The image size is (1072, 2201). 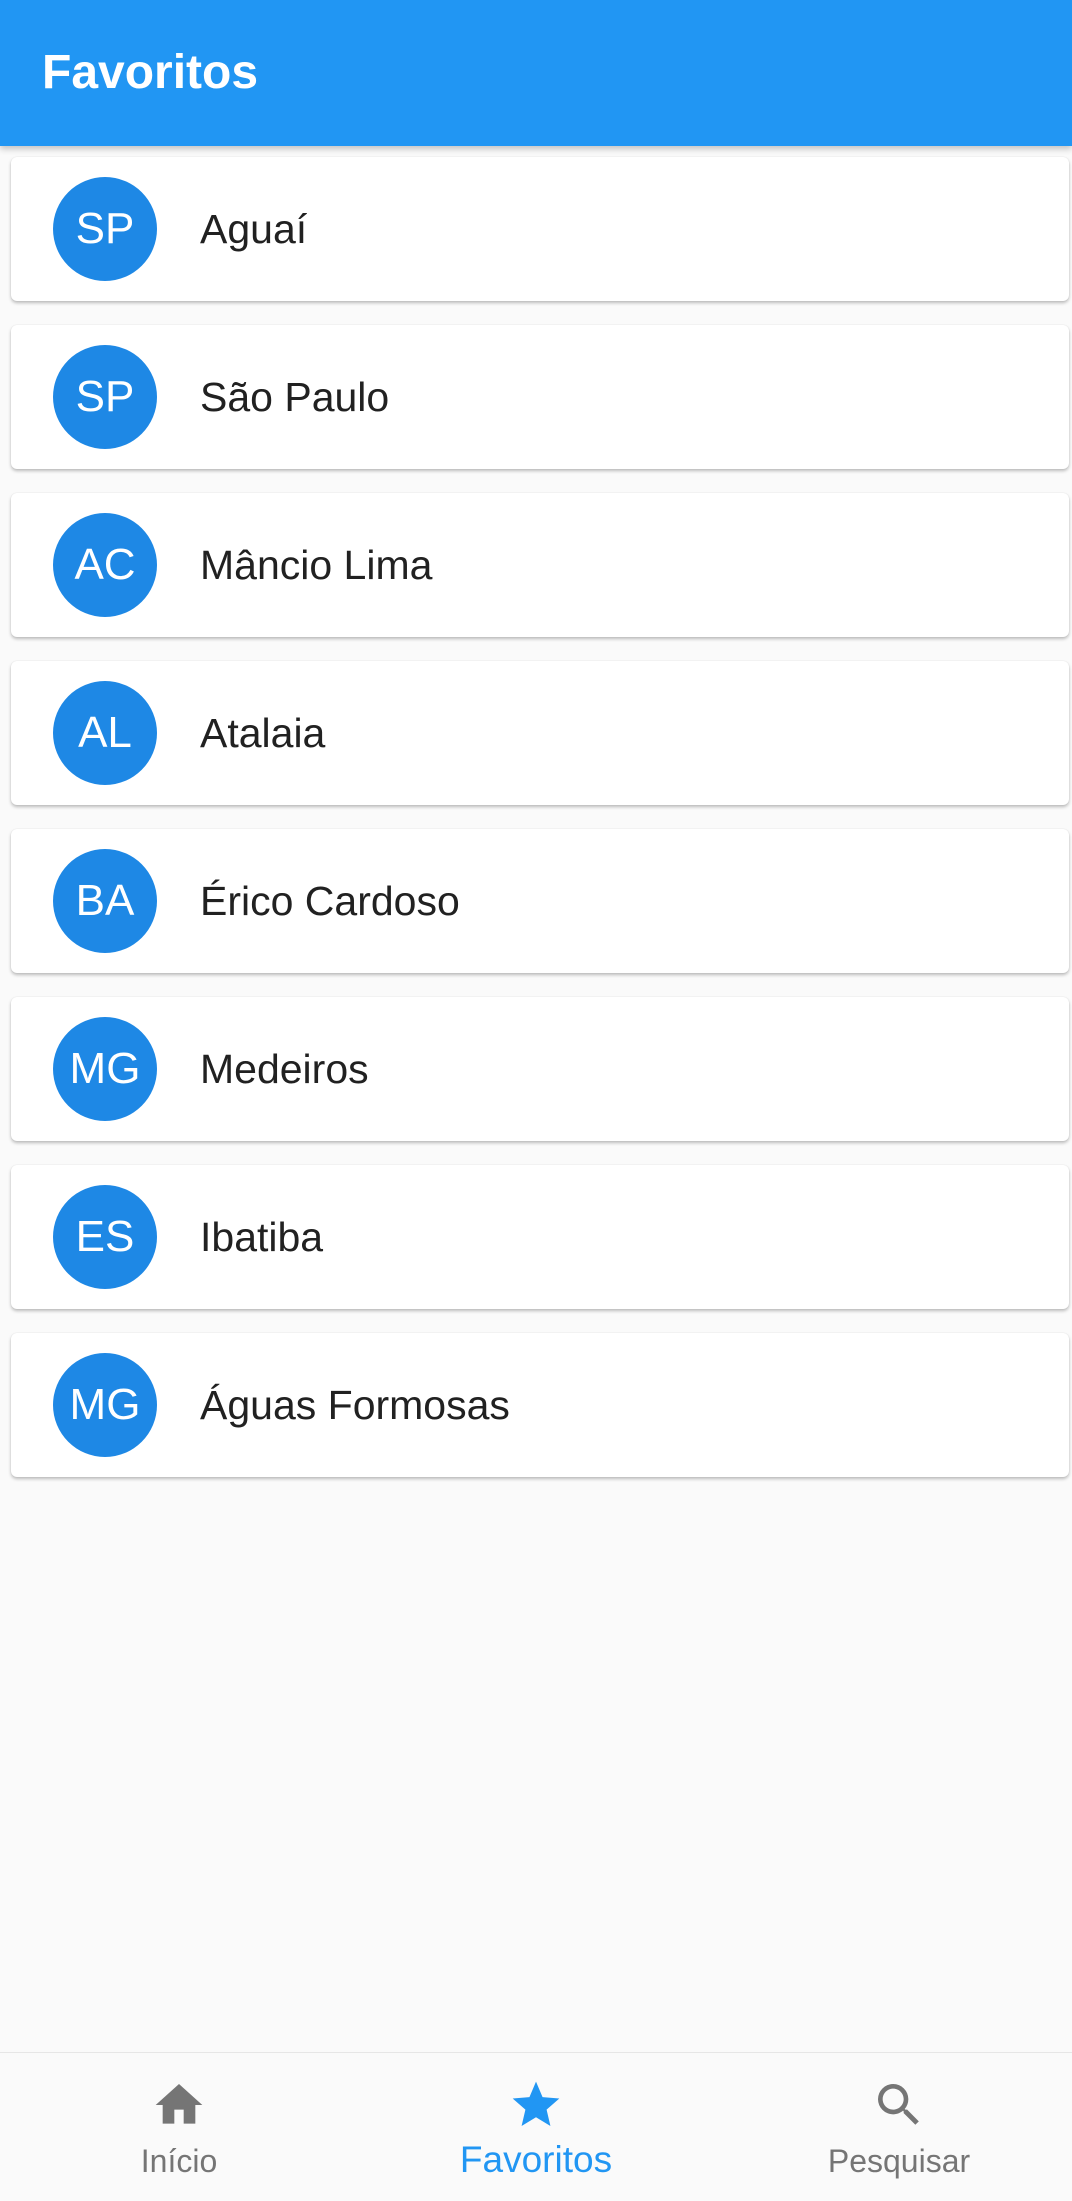 I want to click on favorite-item: ES Ibatiba, so click(x=540, y=1237).